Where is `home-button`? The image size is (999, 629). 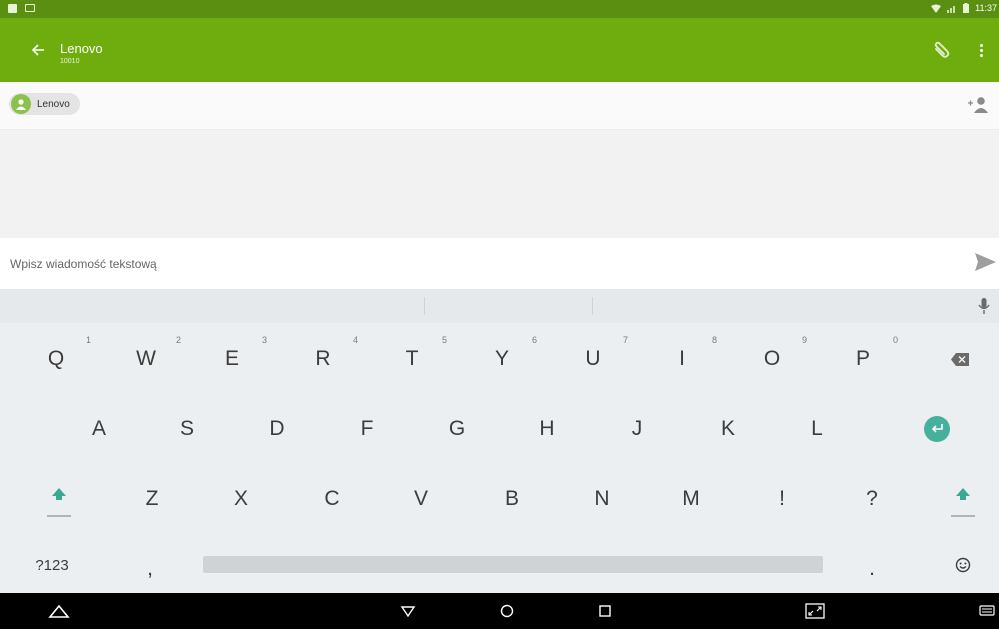
home-button is located at coordinates (507, 611).